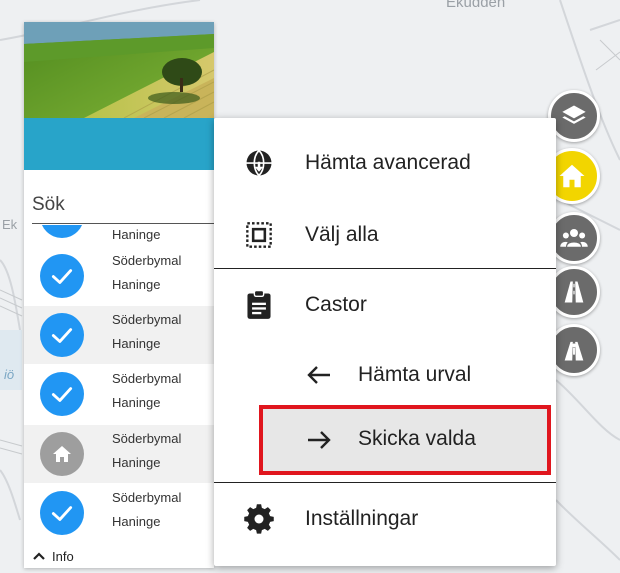 This screenshot has width=620, height=573. I want to click on globe-download-icon, so click(259, 163).